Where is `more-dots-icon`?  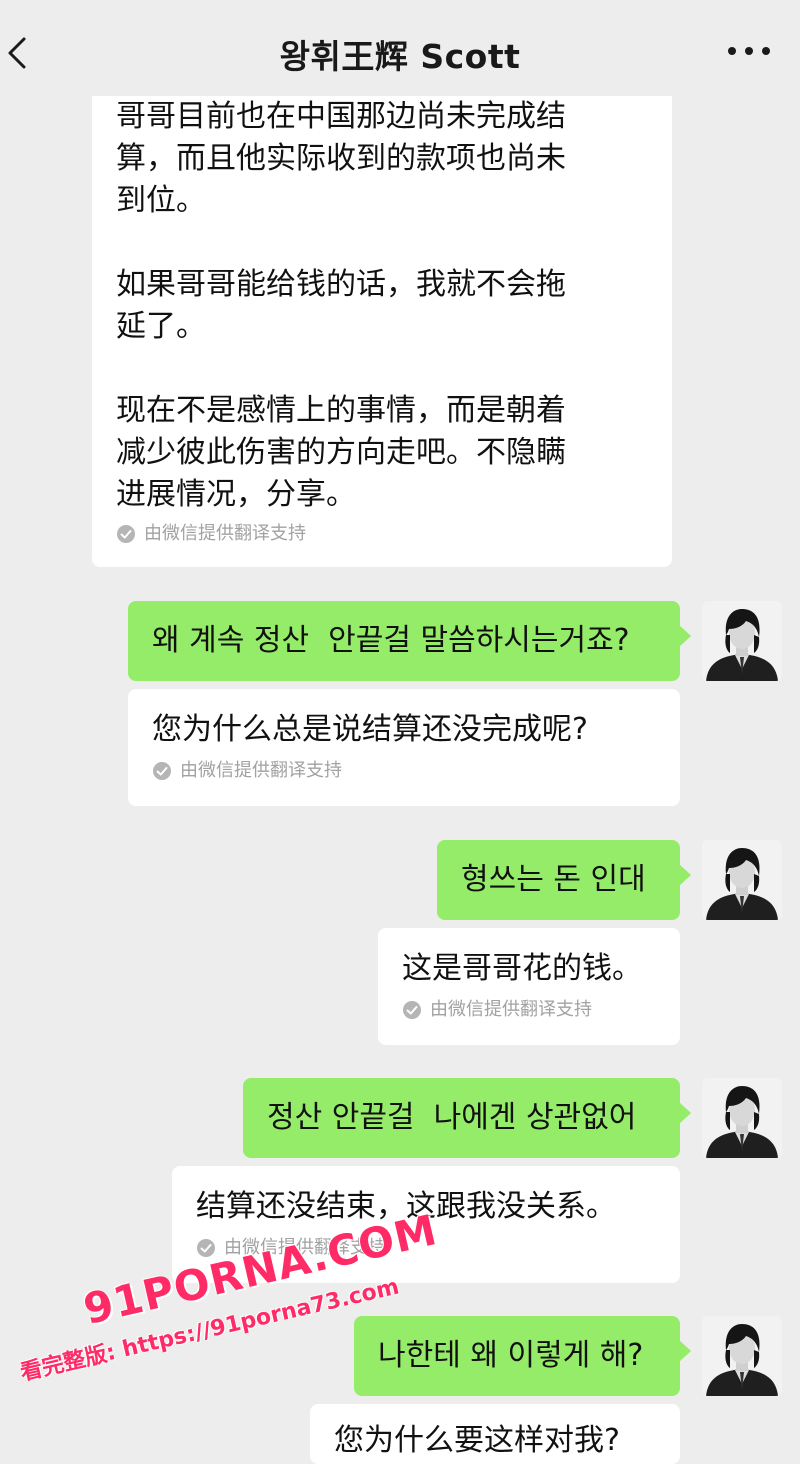 more-dots-icon is located at coordinates (749, 51).